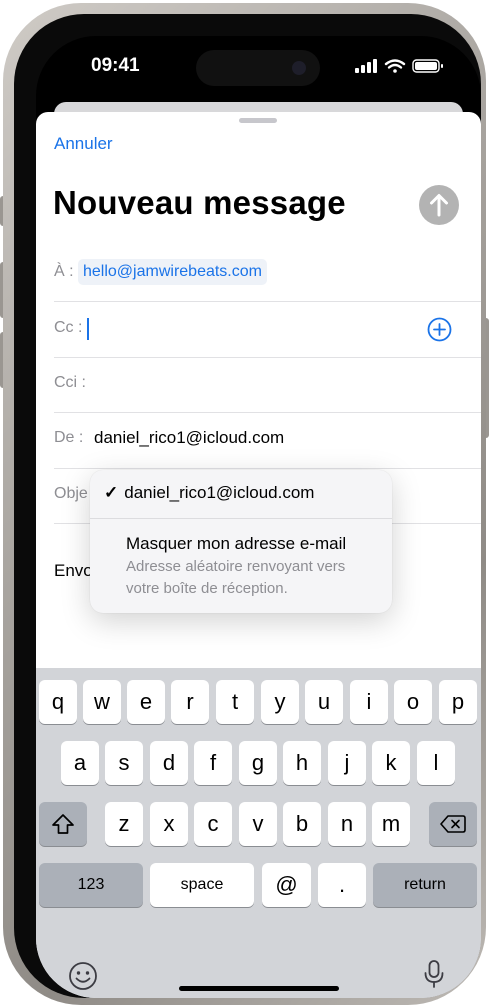  Describe the element at coordinates (347, 763) in the screenshot. I see `key-j: j` at that location.